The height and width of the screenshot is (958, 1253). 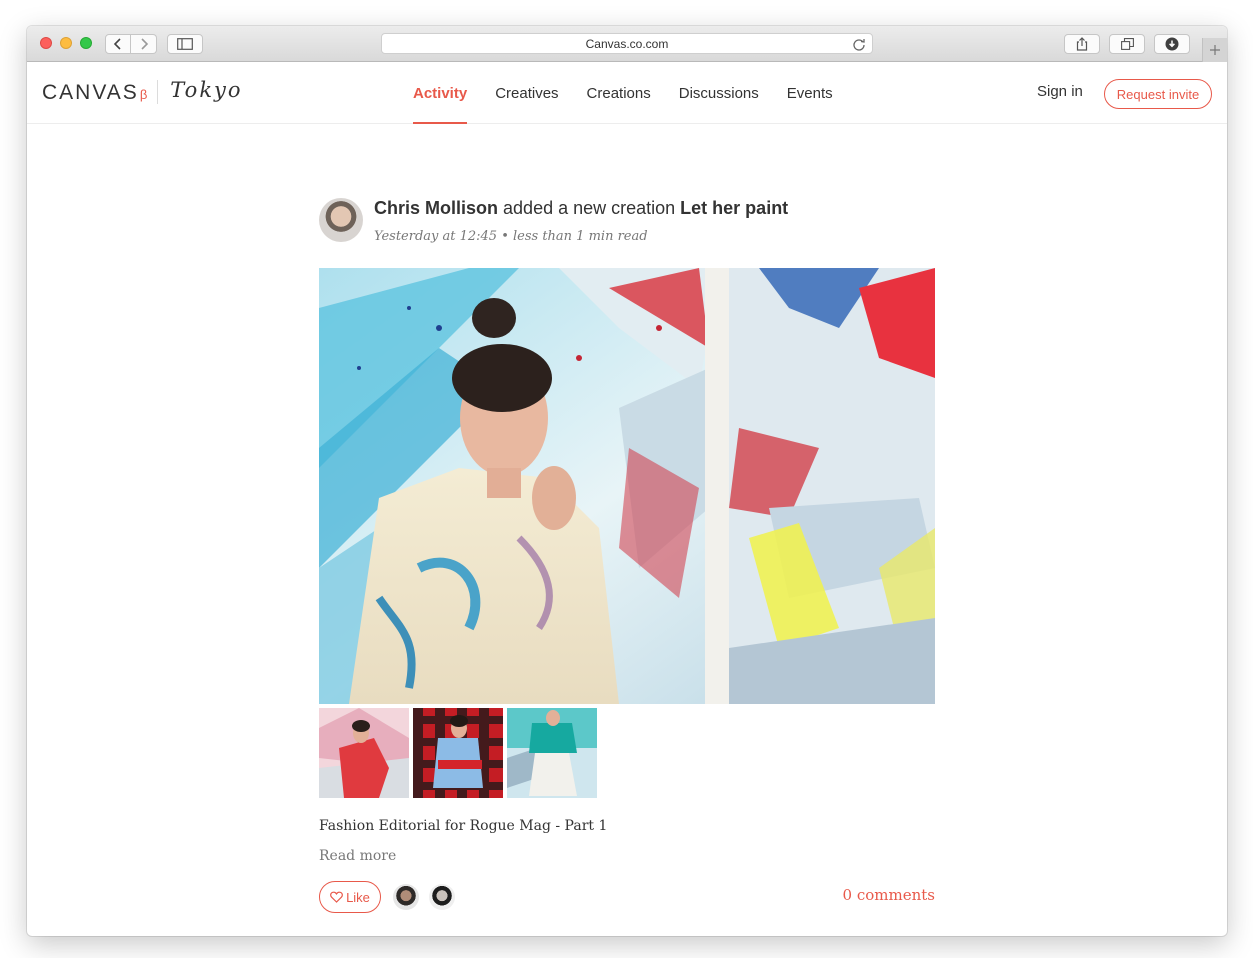 I want to click on creation-thumbnails, so click(x=458, y=753).